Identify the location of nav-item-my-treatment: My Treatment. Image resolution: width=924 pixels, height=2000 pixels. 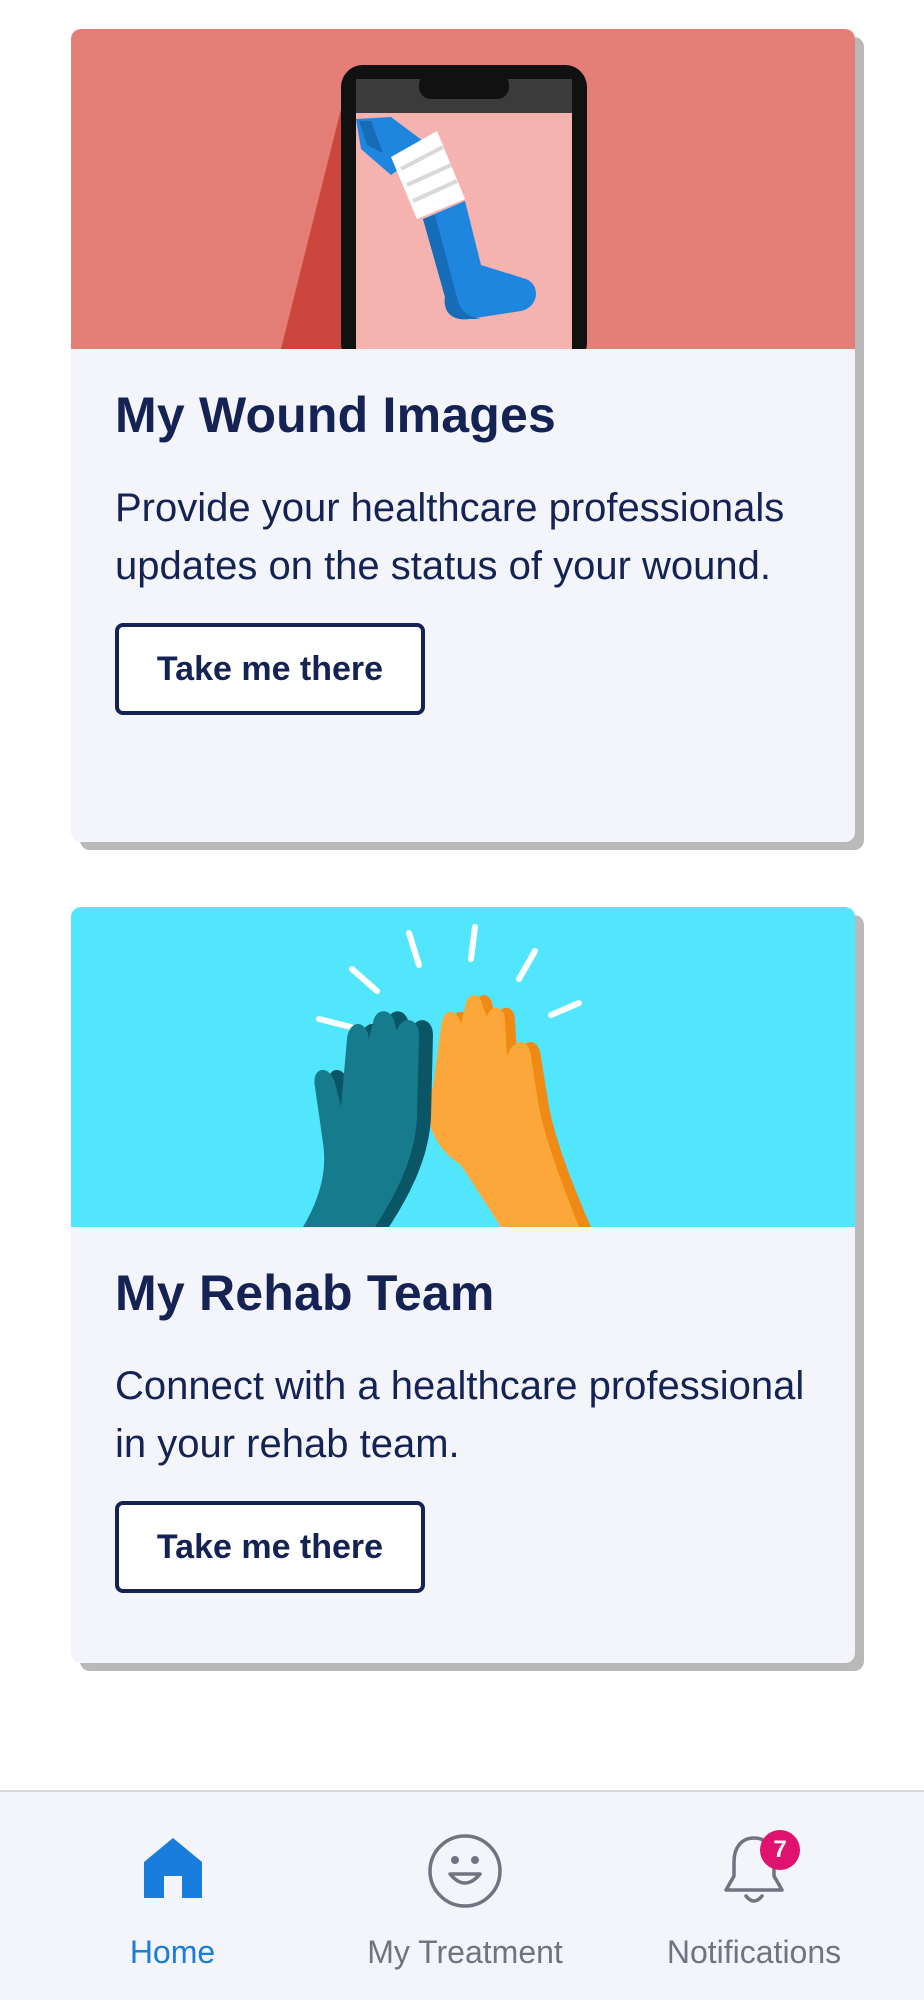
(465, 1896).